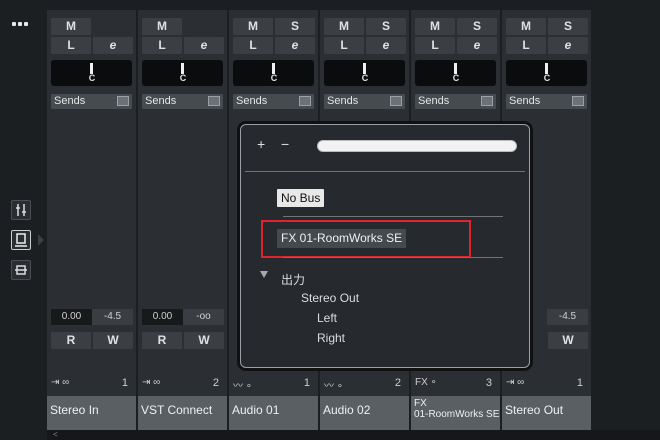  Describe the element at coordinates (180, 383) in the screenshot. I see `routing-row: ⇥ ∞ 2` at that location.